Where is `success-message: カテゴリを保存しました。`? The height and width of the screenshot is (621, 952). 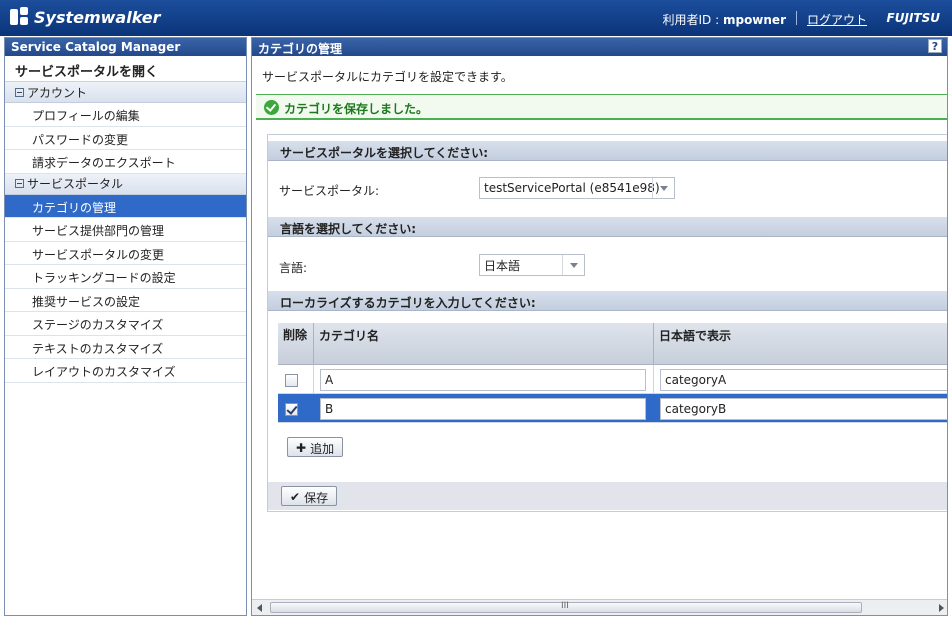 success-message: カテゴリを保存しました。 is located at coordinates (601, 107).